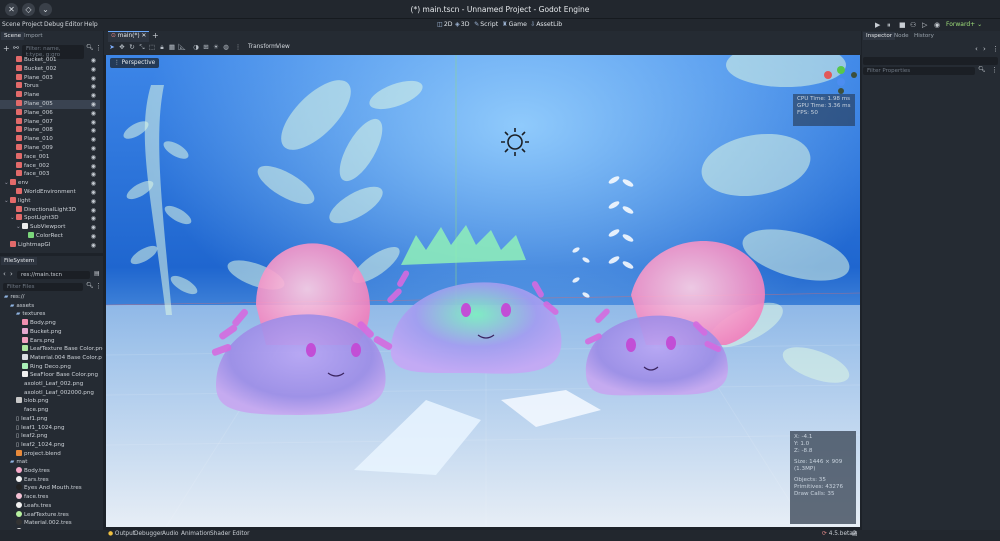 This screenshot has width=1000, height=541. I want to click on file-item: LeafTexture Base Color.png, so click(51, 349).